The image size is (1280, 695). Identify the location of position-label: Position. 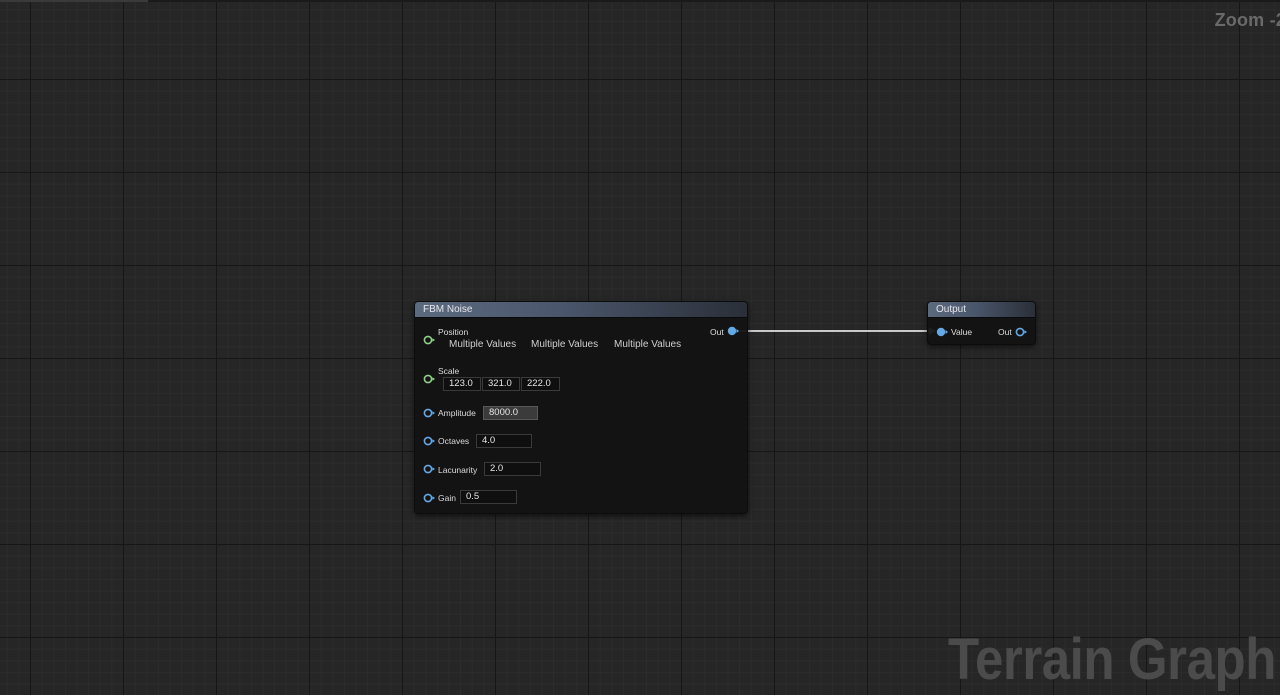
(453, 332).